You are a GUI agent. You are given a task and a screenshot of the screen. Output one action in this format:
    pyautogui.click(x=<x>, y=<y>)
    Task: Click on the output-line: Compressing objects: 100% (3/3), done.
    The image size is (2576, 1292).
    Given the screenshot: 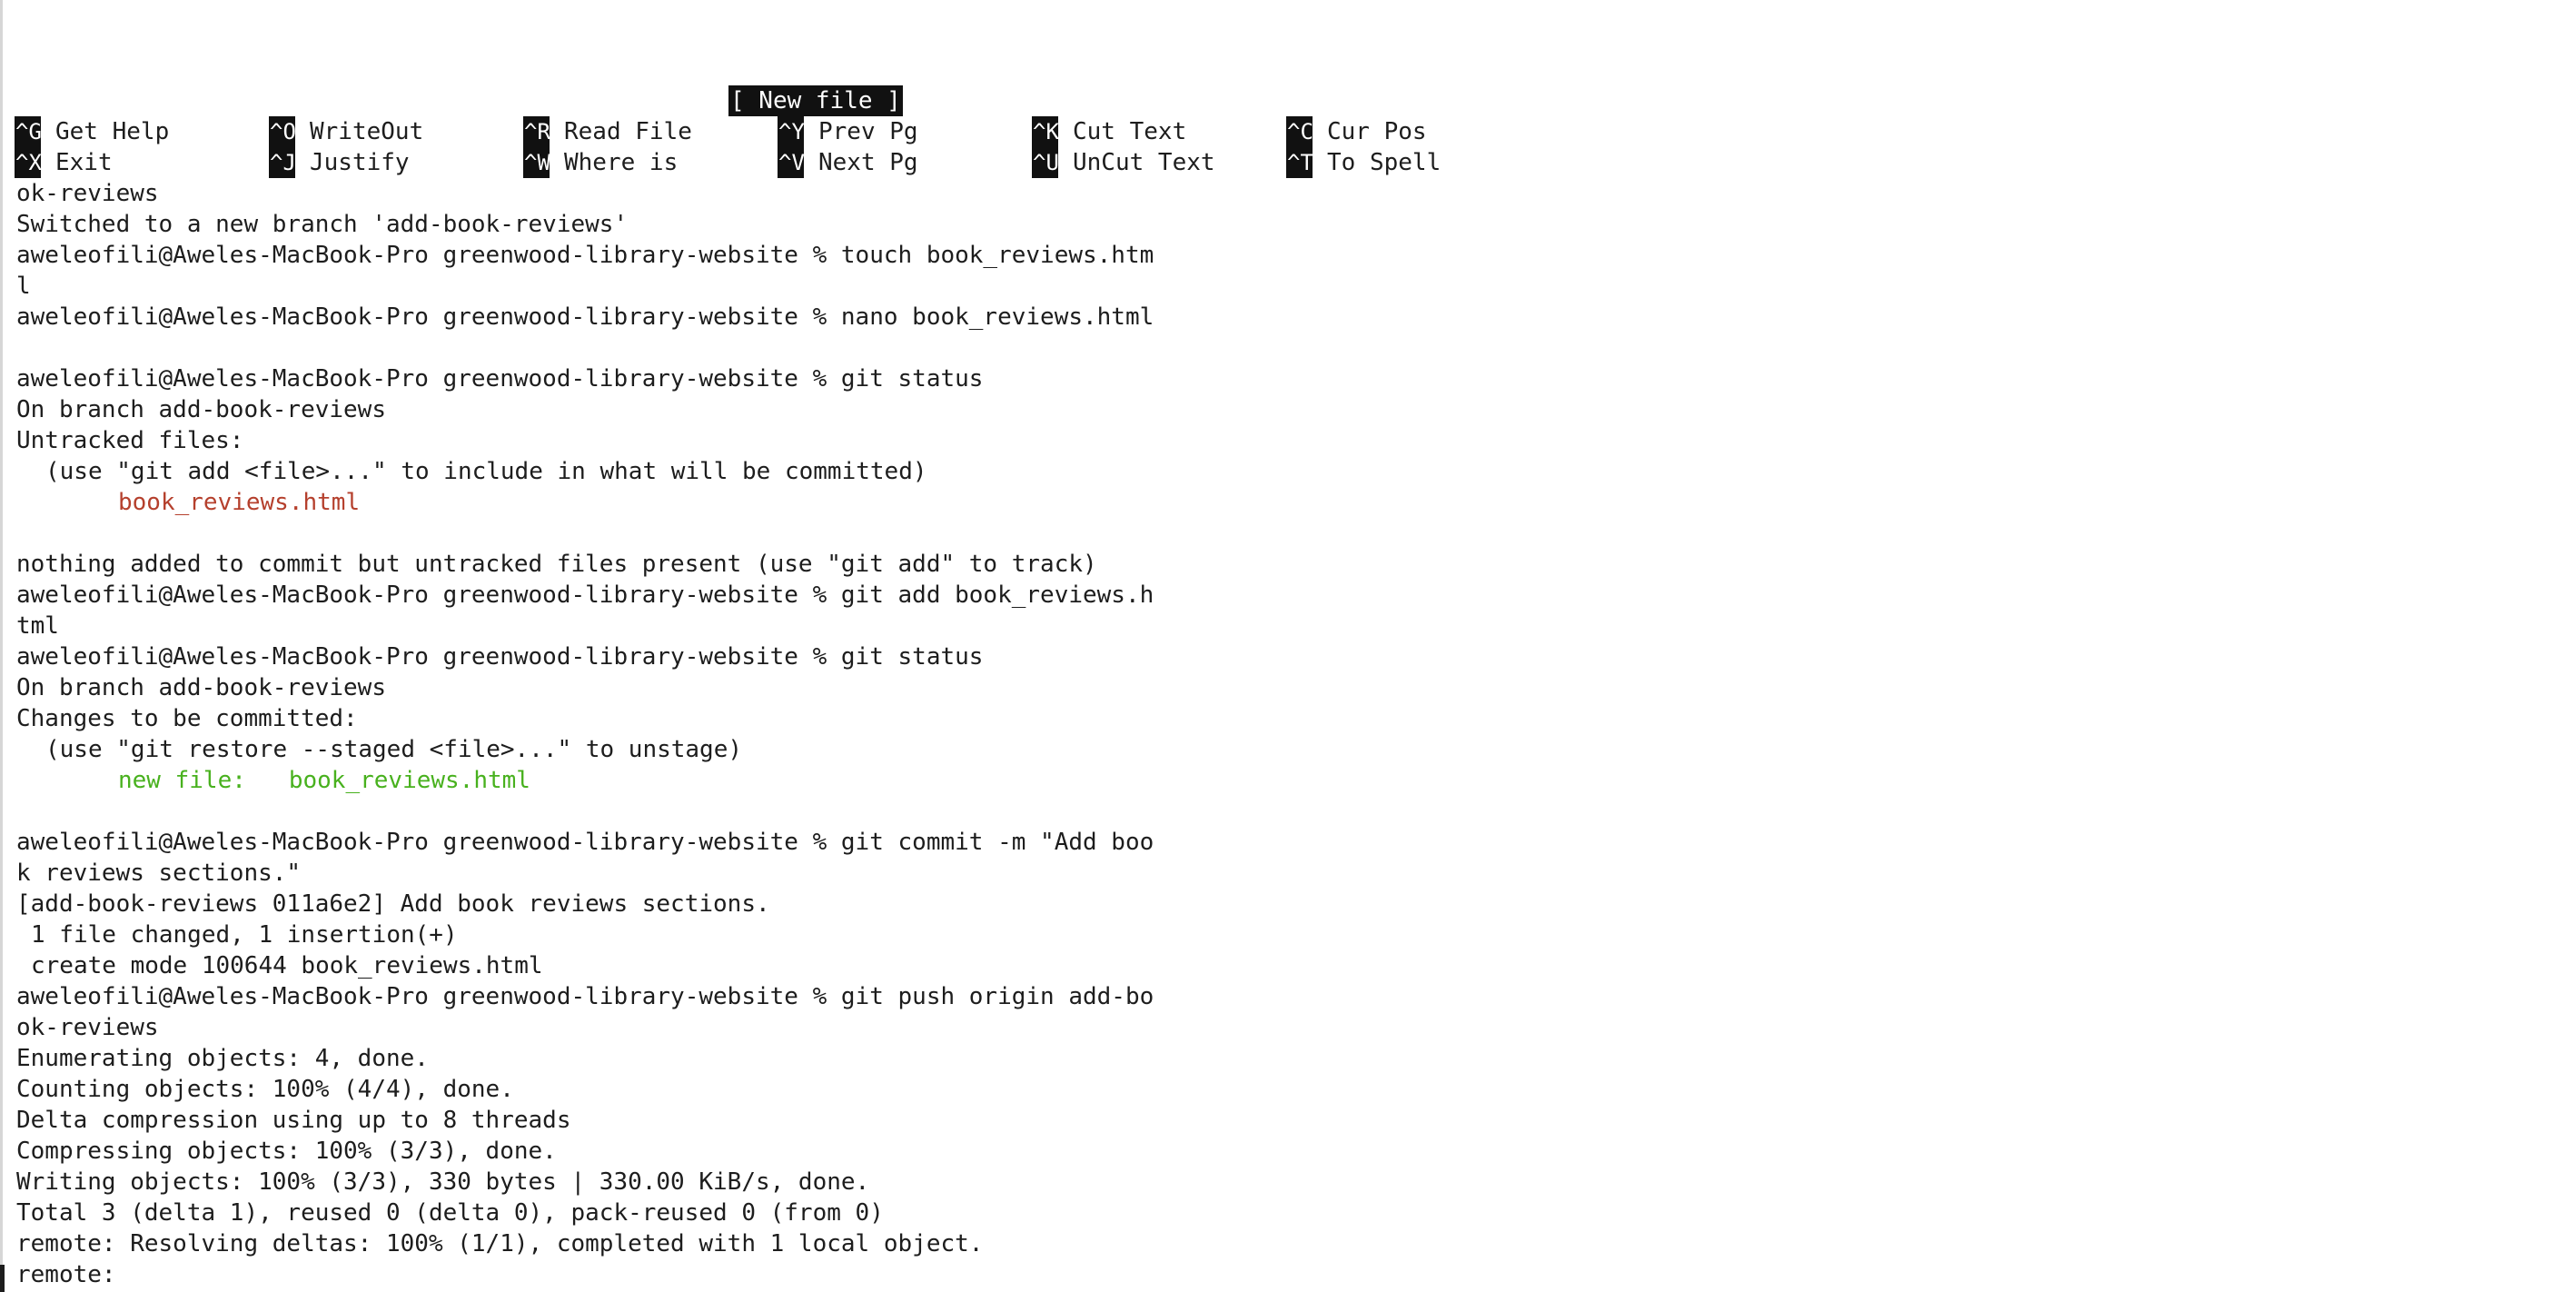 What is the action you would take?
    pyautogui.click(x=286, y=1151)
    